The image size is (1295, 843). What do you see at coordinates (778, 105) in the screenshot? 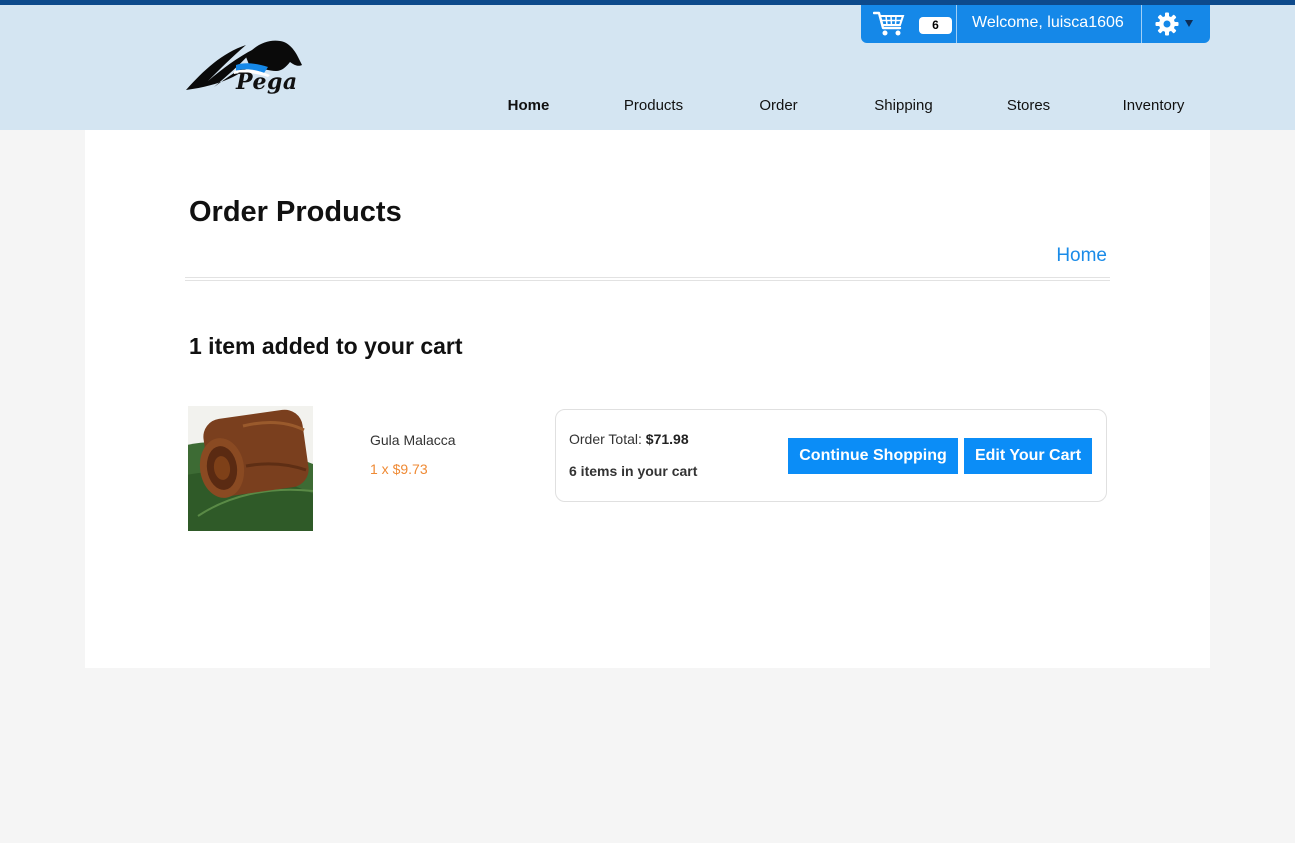
I see `nav-order: Order` at bounding box center [778, 105].